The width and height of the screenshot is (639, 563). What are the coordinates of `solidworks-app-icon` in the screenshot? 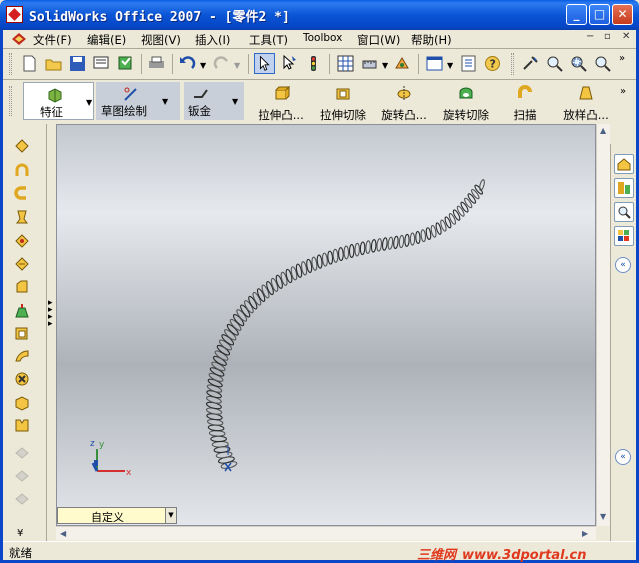 It's located at (14, 14).